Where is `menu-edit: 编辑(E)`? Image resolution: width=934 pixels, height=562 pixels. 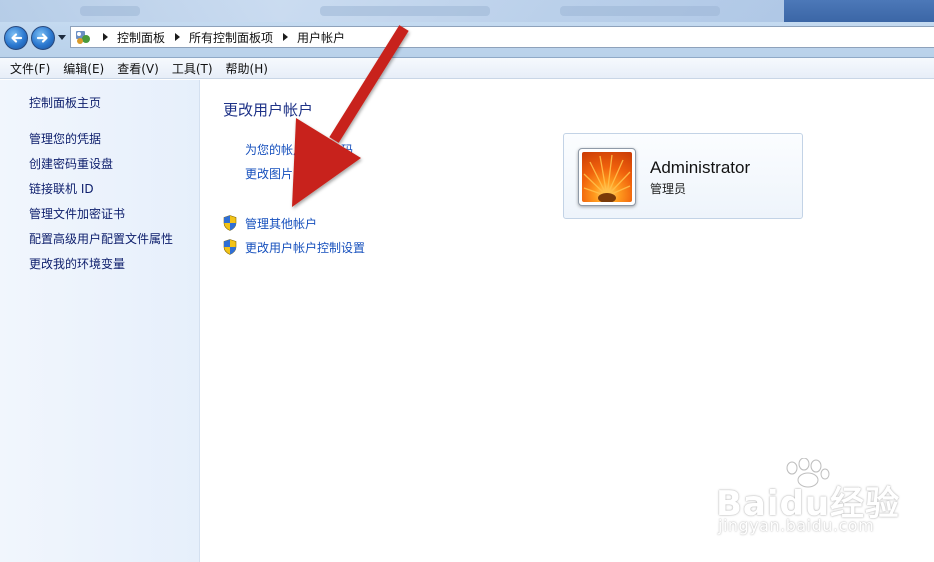
menu-edit: 编辑(E) is located at coordinates (83, 68).